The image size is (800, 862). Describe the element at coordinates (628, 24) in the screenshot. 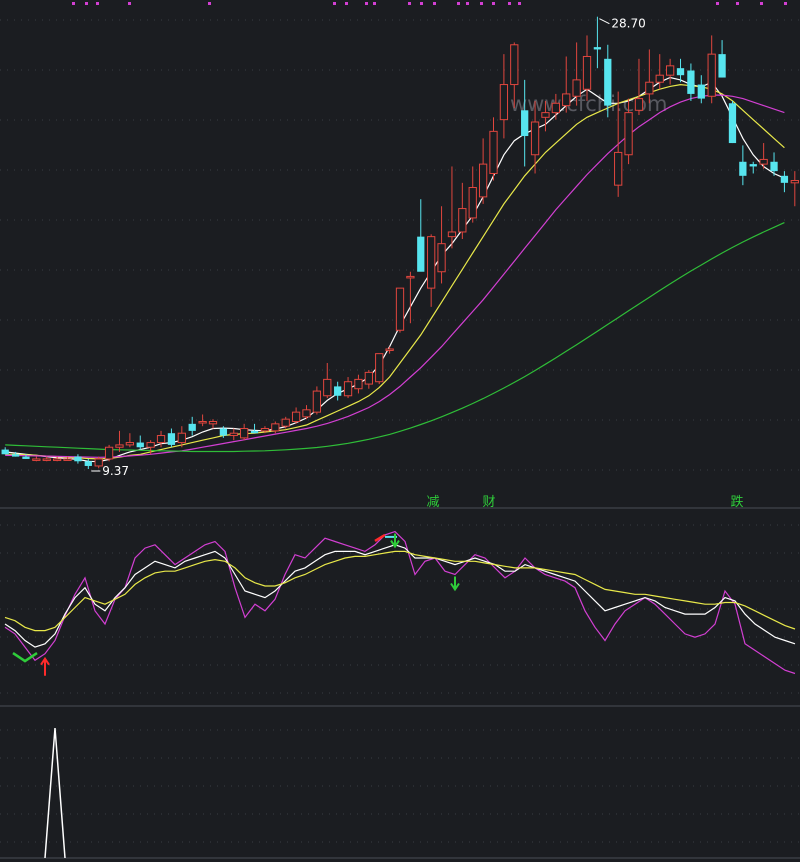

I see `high-price-label: 28.70` at that location.